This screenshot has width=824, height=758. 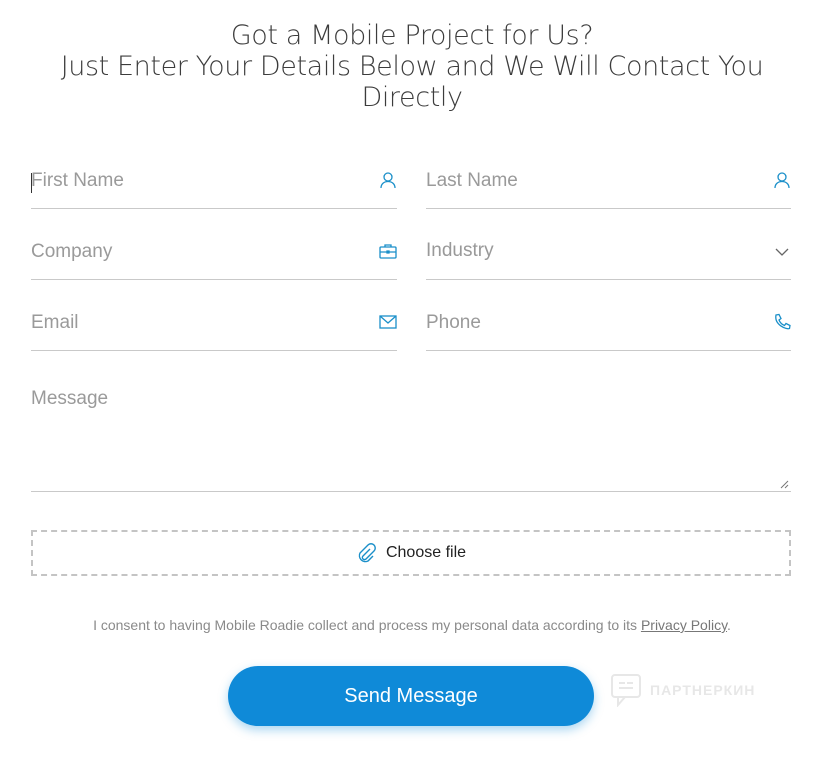 I want to click on industry-select-value: Industry, so click(x=460, y=250).